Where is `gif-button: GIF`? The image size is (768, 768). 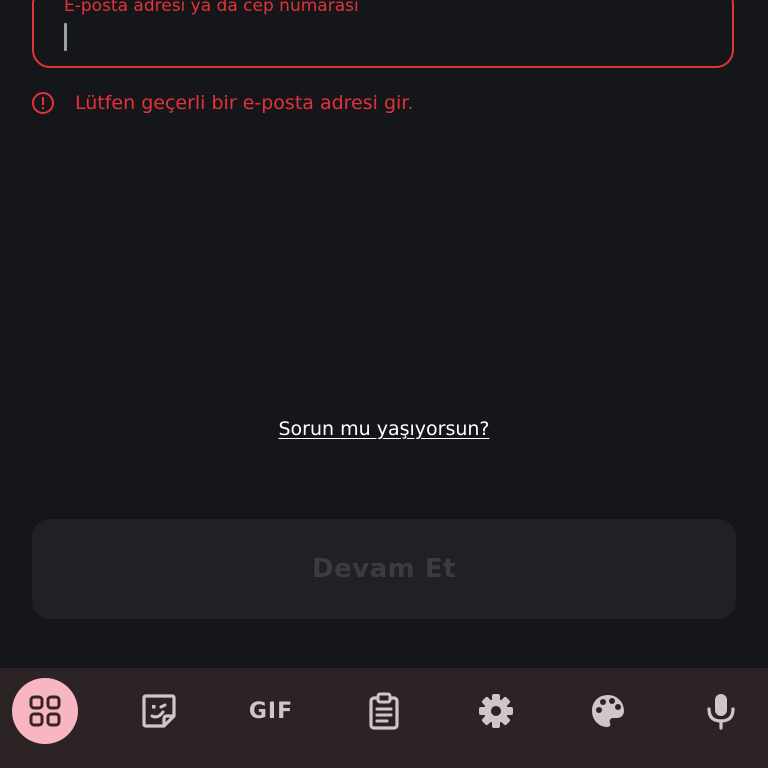 gif-button: GIF is located at coordinates (271, 711).